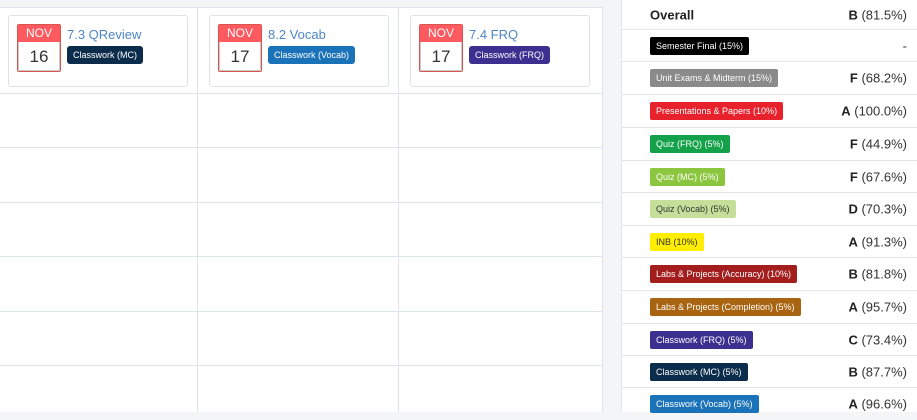 The image size is (917, 420). I want to click on grade-letter: C, so click(853, 339).